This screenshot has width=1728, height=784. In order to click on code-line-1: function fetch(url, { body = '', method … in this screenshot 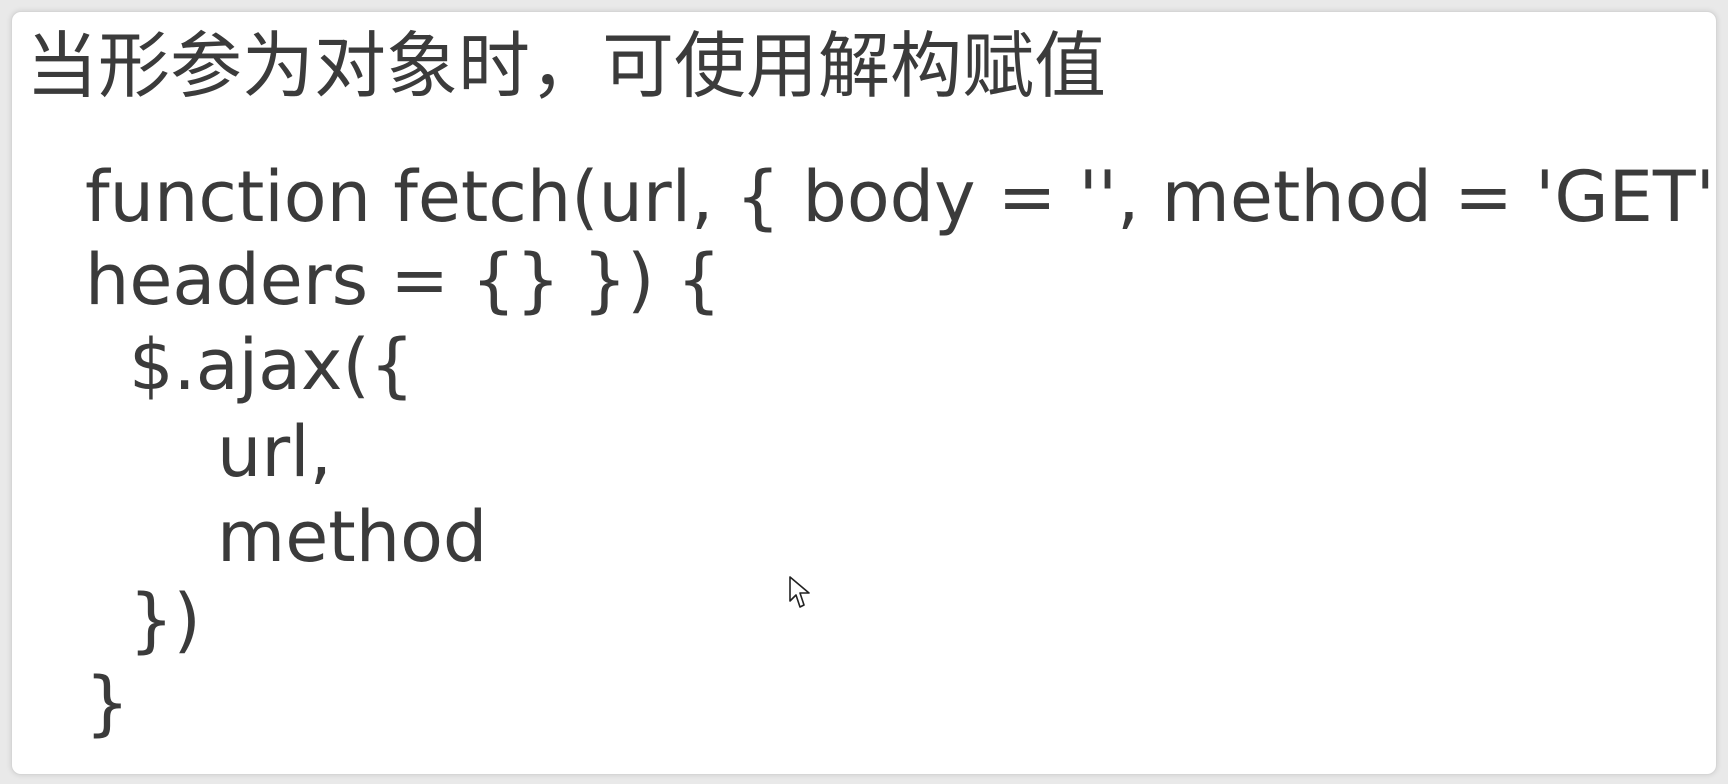, I will do `click(901, 197)`.